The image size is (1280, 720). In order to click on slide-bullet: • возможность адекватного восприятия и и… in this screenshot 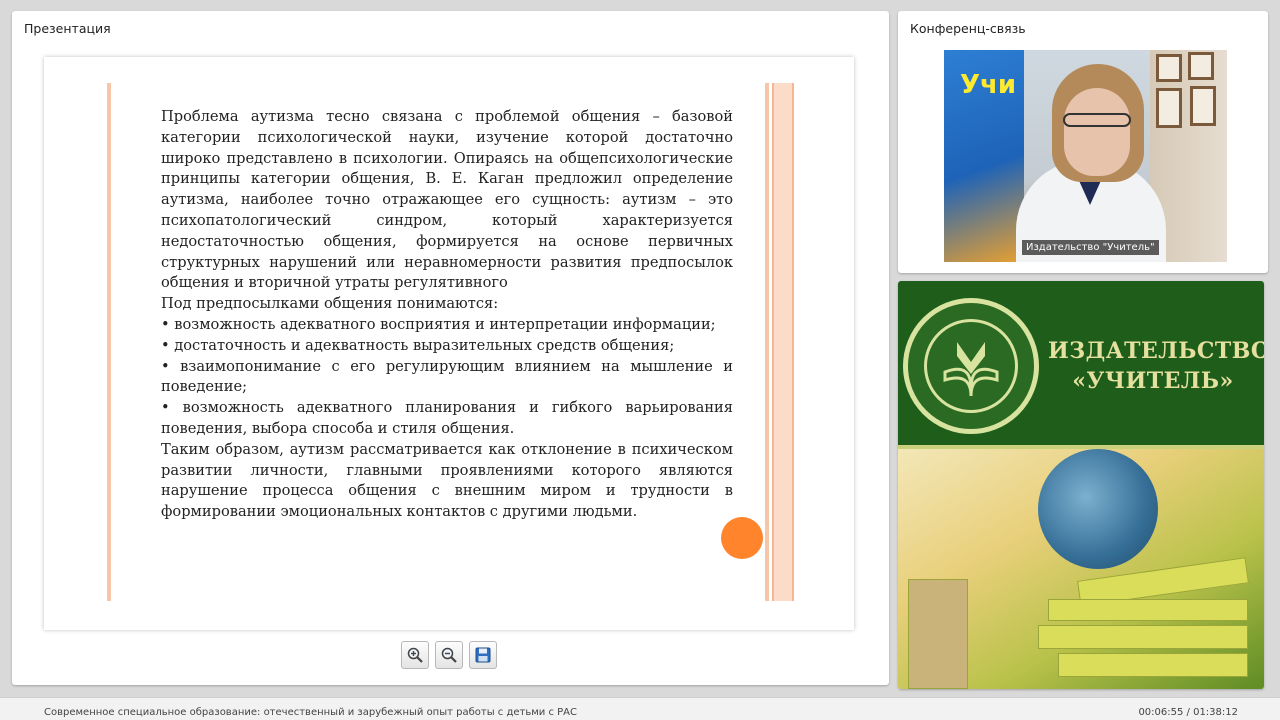, I will do `click(438, 324)`.